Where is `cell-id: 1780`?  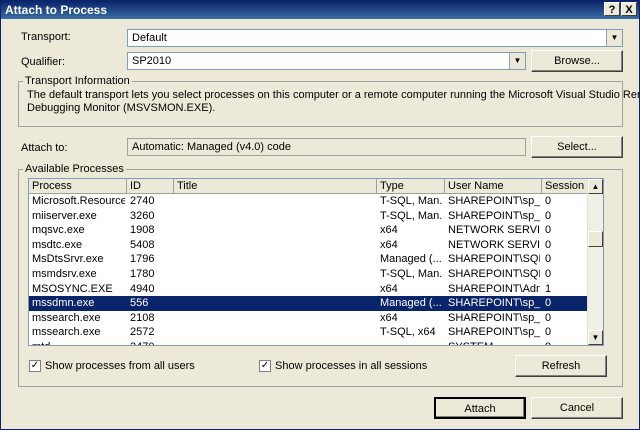
cell-id: 1780 is located at coordinates (142, 274).